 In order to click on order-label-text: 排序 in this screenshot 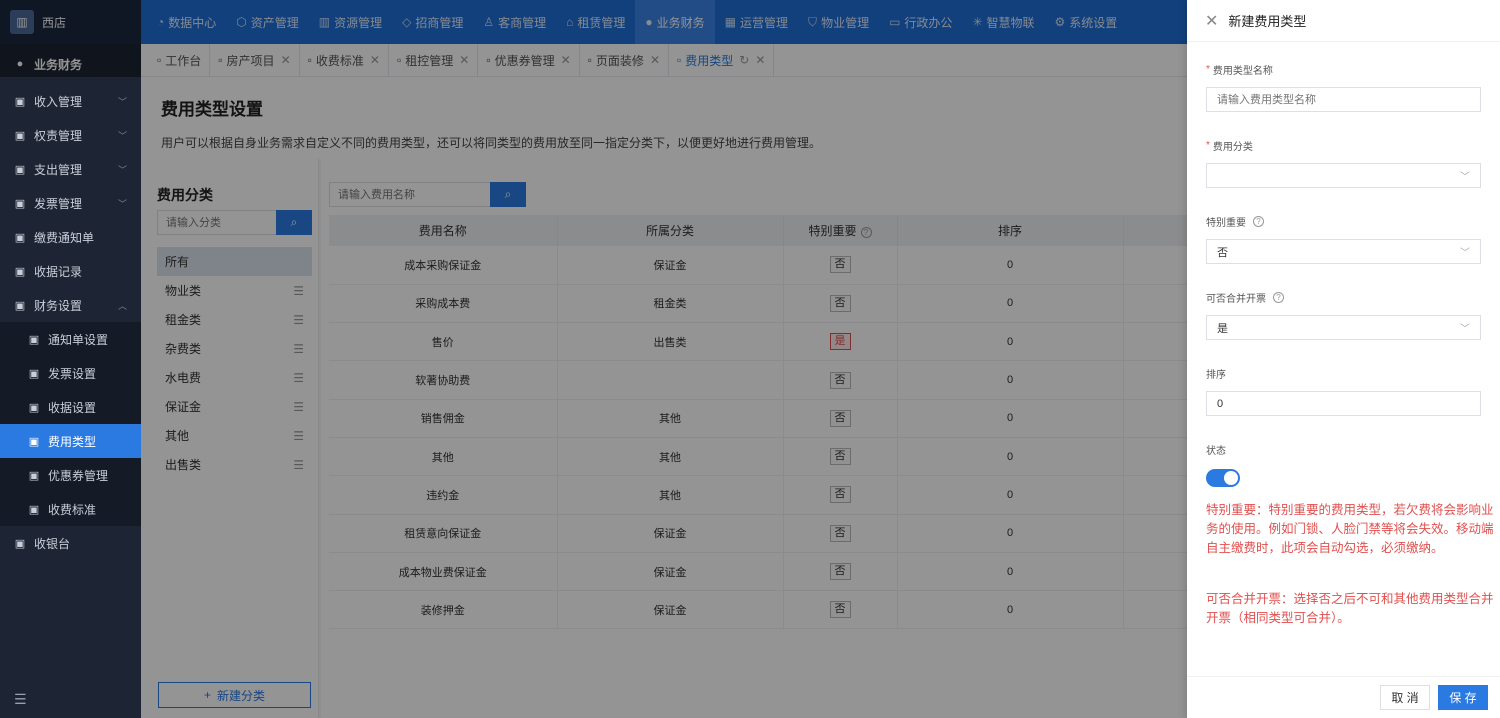, I will do `click(1216, 375)`.